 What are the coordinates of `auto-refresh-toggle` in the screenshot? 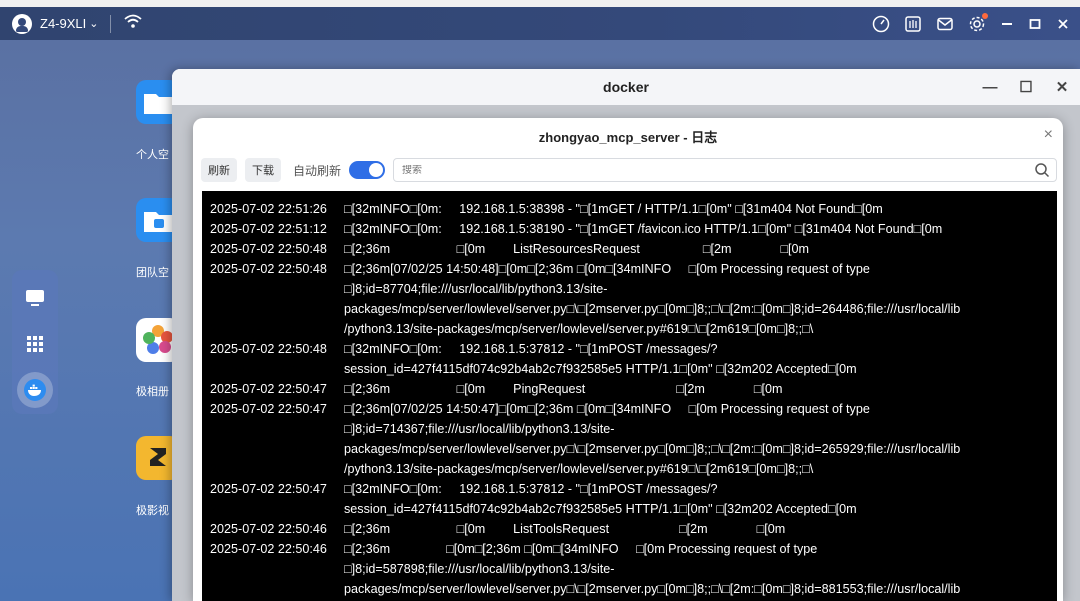 It's located at (367, 170).